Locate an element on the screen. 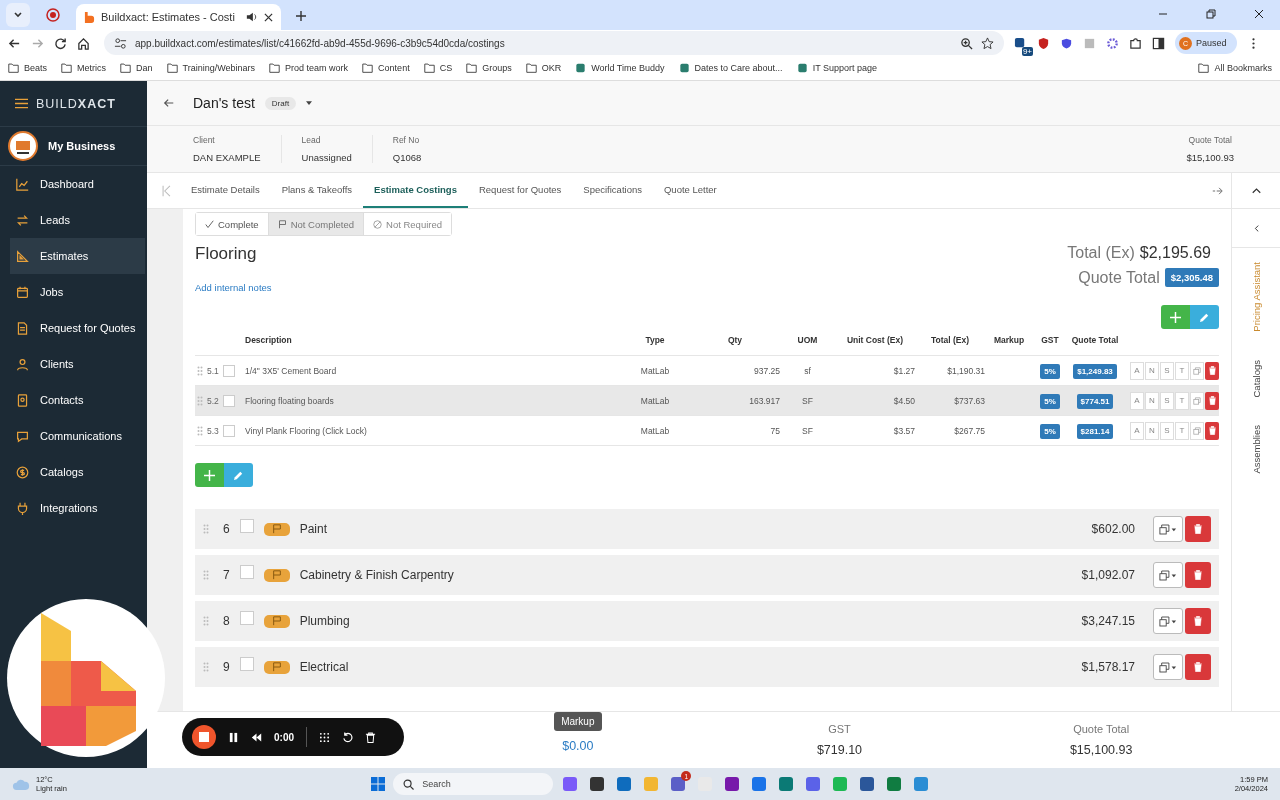 This screenshot has height=800, width=1280. arrow-icon is located at coordinates (1217, 190).